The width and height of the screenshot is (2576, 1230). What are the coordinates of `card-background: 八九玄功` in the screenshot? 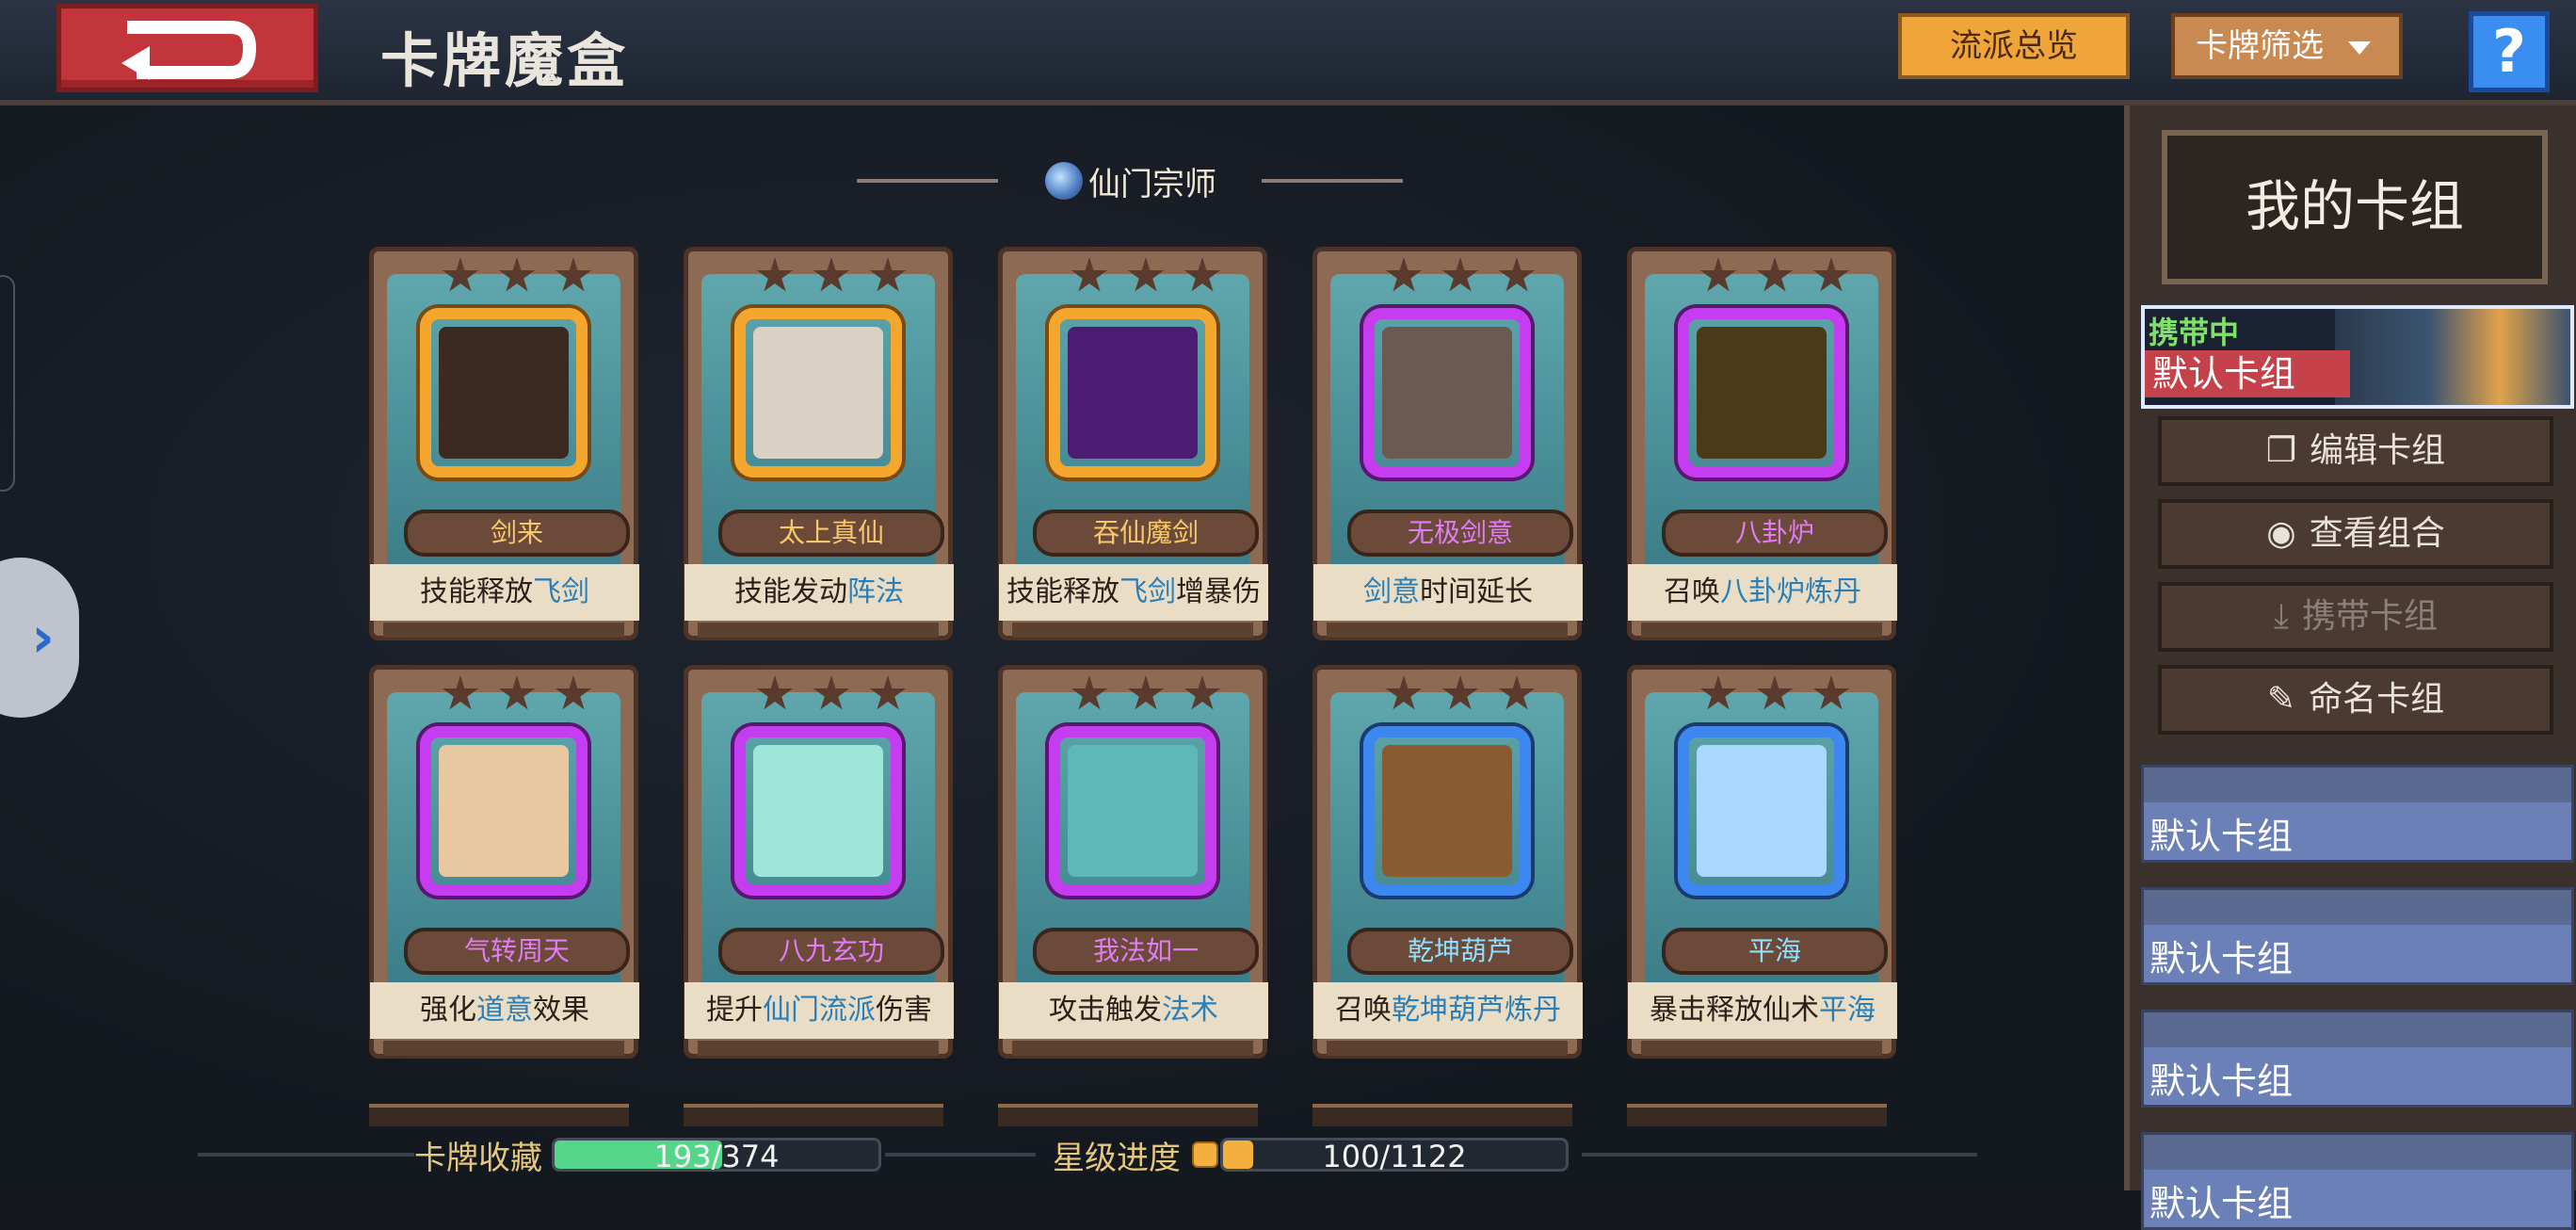 It's located at (822, 839).